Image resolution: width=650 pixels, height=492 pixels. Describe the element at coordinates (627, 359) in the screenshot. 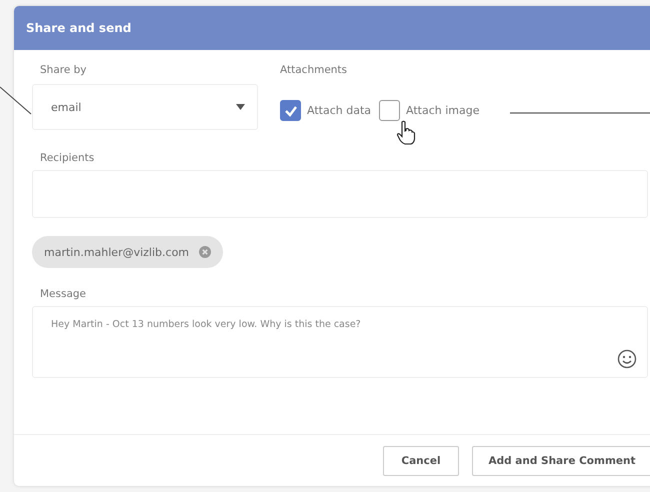

I see `emoji-icon` at that location.